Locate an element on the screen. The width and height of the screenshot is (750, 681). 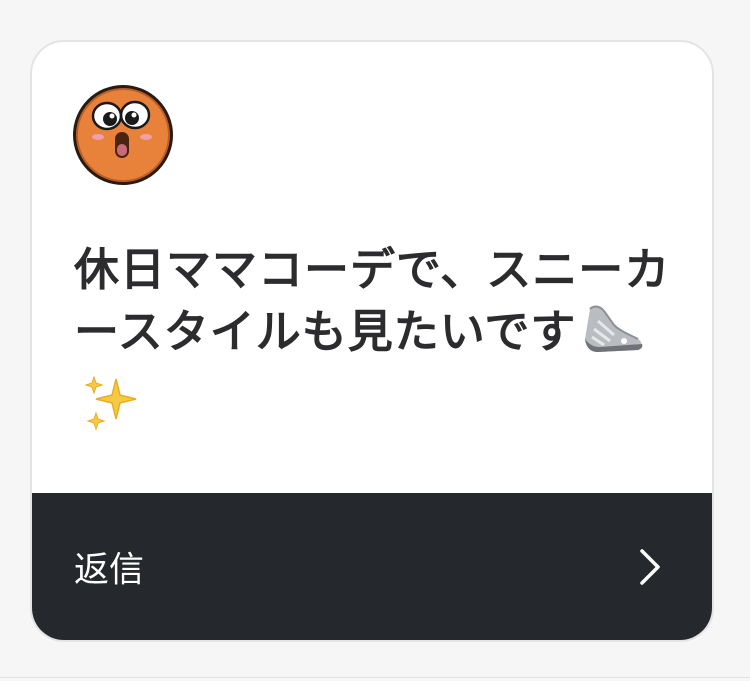
surprised-face-avatar-icon is located at coordinates (123, 135).